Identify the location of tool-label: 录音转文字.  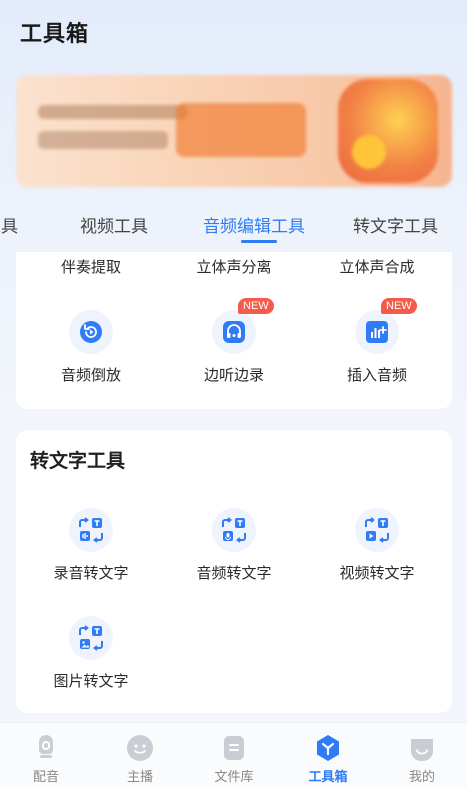
(91, 573).